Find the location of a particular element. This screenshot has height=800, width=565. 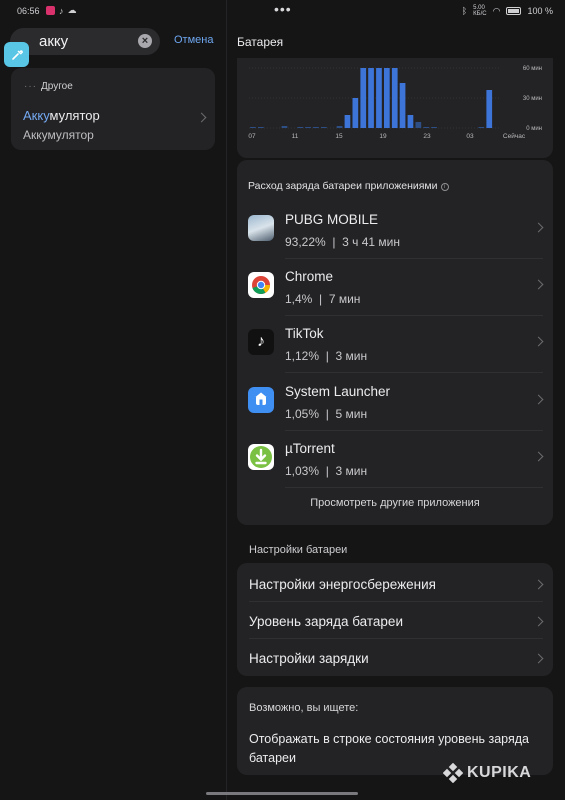

battery-percent: 100 % is located at coordinates (540, 11).